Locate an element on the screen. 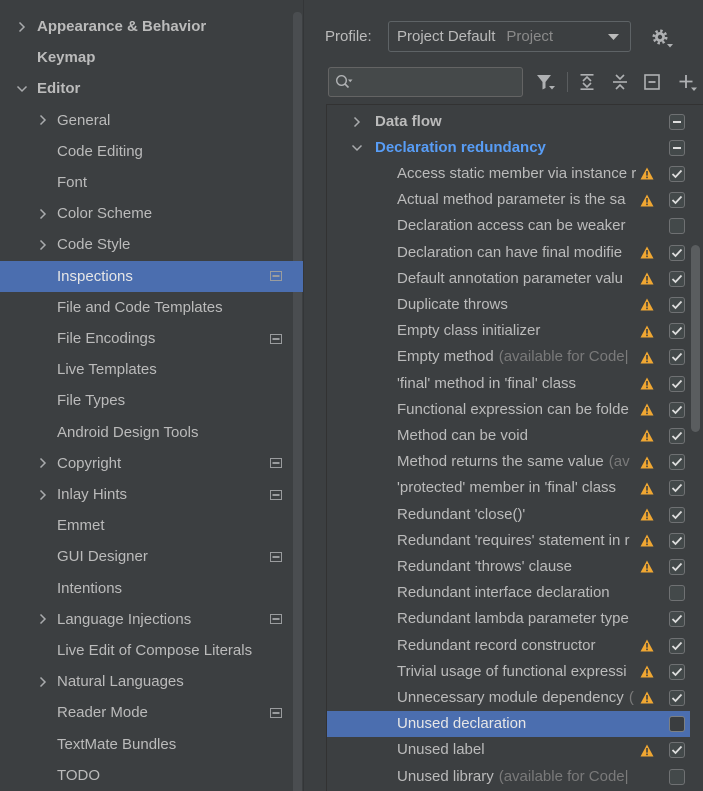 This screenshot has height=791, width=703. settings-item-color-scheme: Color Scheme is located at coordinates (151, 213).